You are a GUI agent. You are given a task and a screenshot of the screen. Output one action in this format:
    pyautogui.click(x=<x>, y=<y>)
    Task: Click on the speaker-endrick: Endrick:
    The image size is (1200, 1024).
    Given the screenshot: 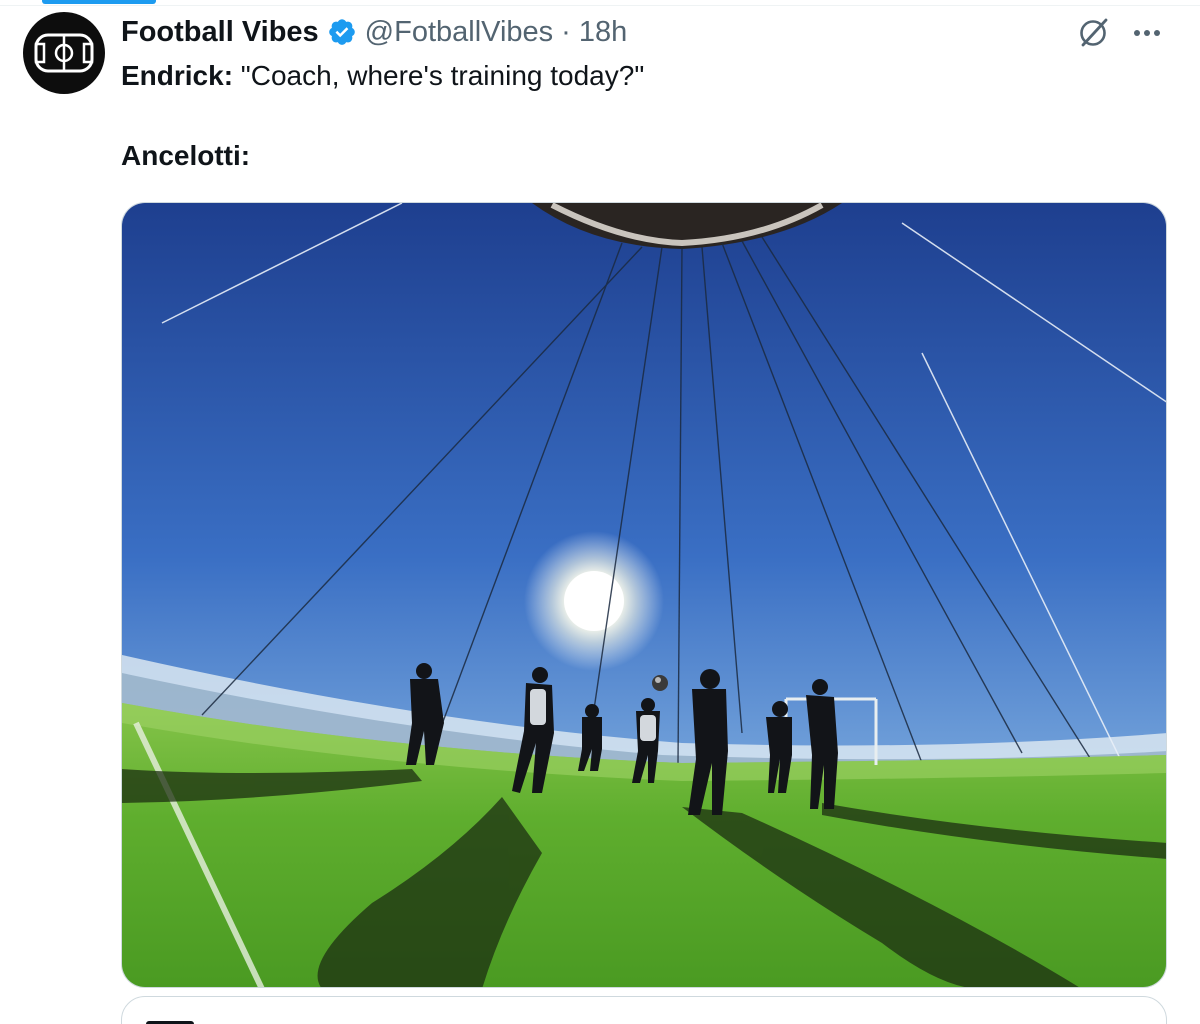 What is the action you would take?
    pyautogui.click(x=177, y=75)
    